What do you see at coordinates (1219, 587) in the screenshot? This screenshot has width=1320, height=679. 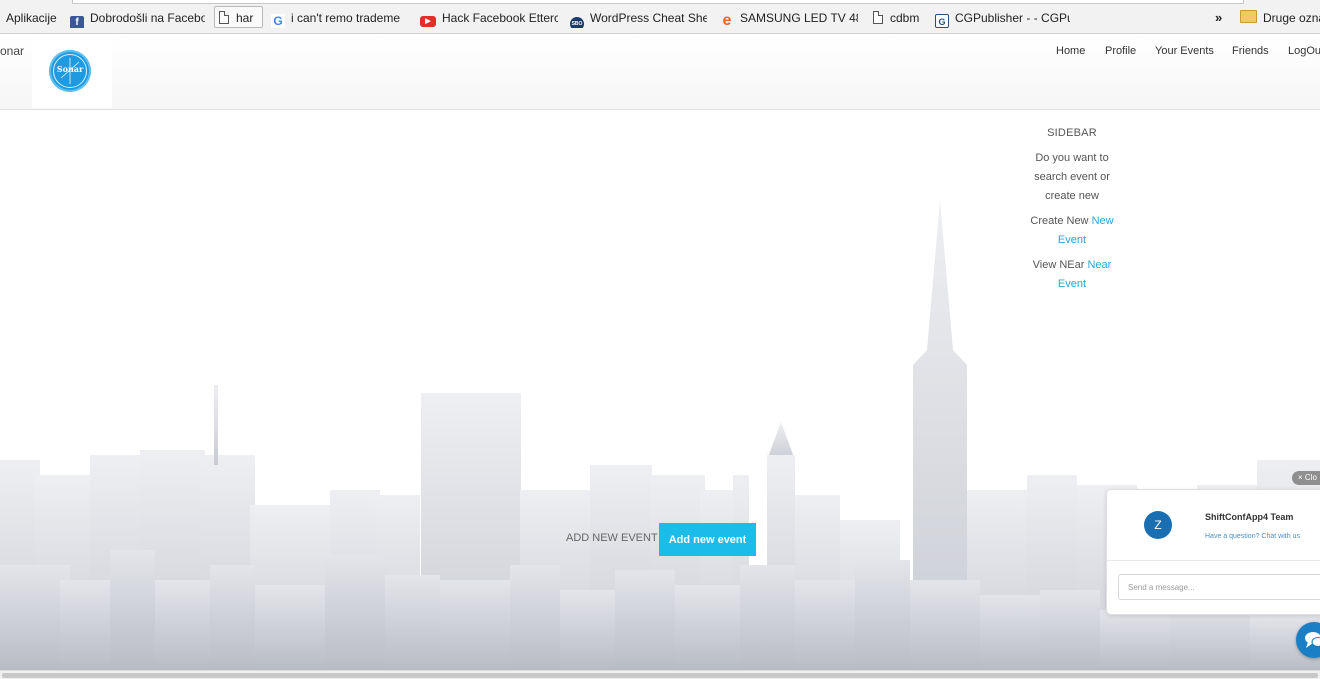 I see `chat-message-input` at bounding box center [1219, 587].